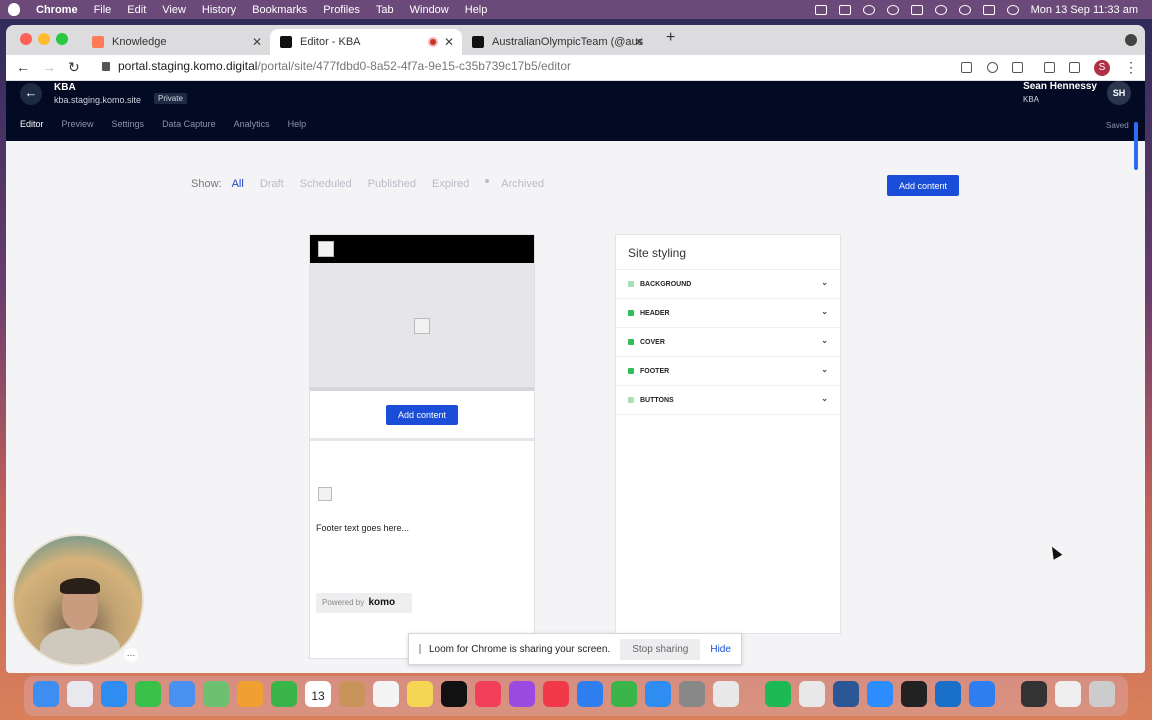 The height and width of the screenshot is (720, 1152). Describe the element at coordinates (14, 9) in the screenshot. I see `apple-menu-icon` at that location.